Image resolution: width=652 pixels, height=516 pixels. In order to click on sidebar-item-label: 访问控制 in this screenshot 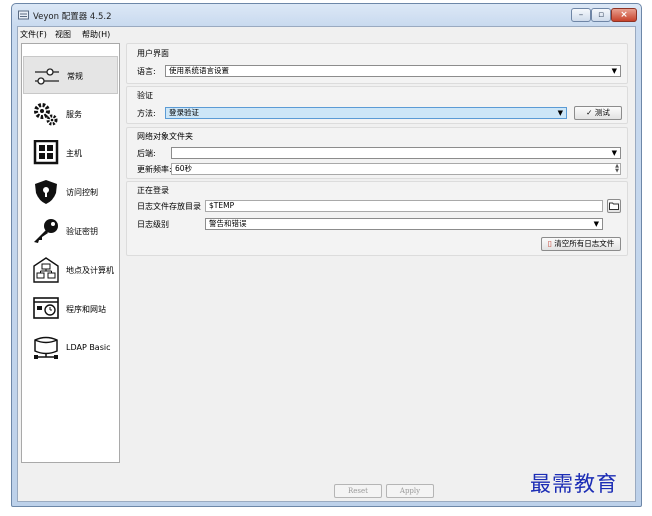, I will do `click(82, 192)`.